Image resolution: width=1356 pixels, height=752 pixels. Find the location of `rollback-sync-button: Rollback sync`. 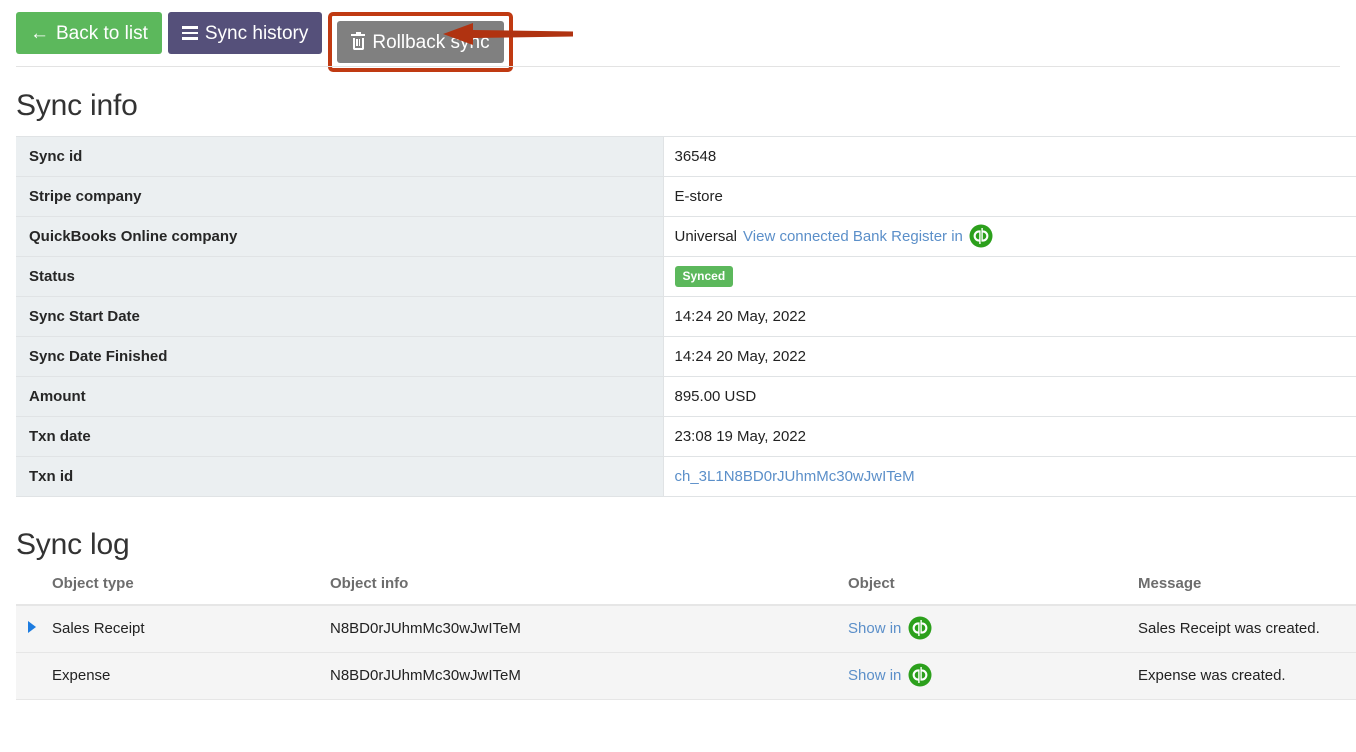

rollback-sync-button: Rollback sync is located at coordinates (420, 42).